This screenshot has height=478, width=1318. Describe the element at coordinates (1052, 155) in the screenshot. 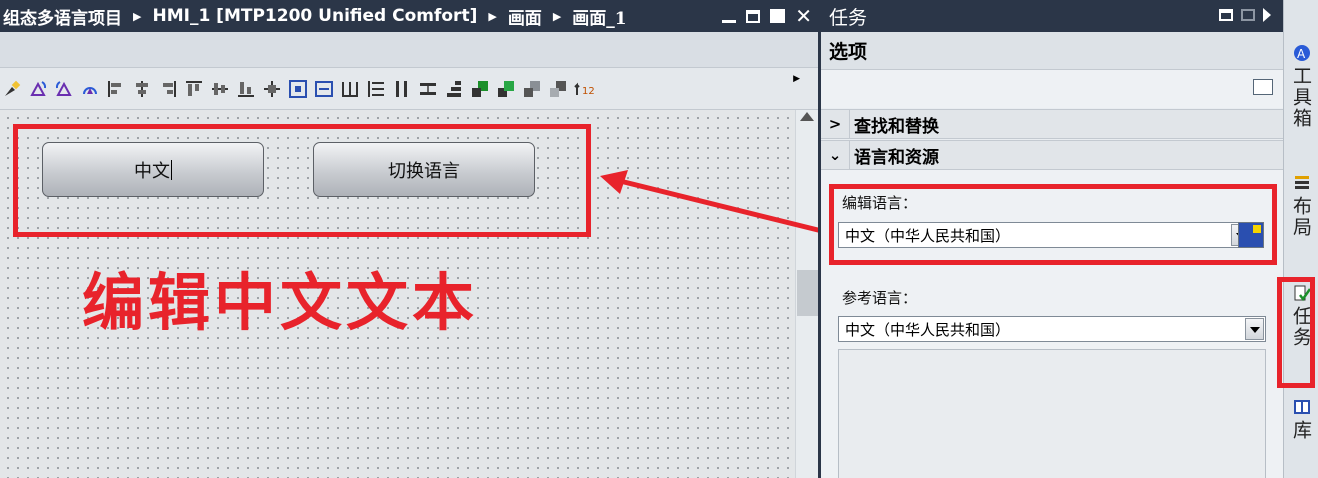

I see `section-language-resources: ⌄ 语言和资源` at that location.